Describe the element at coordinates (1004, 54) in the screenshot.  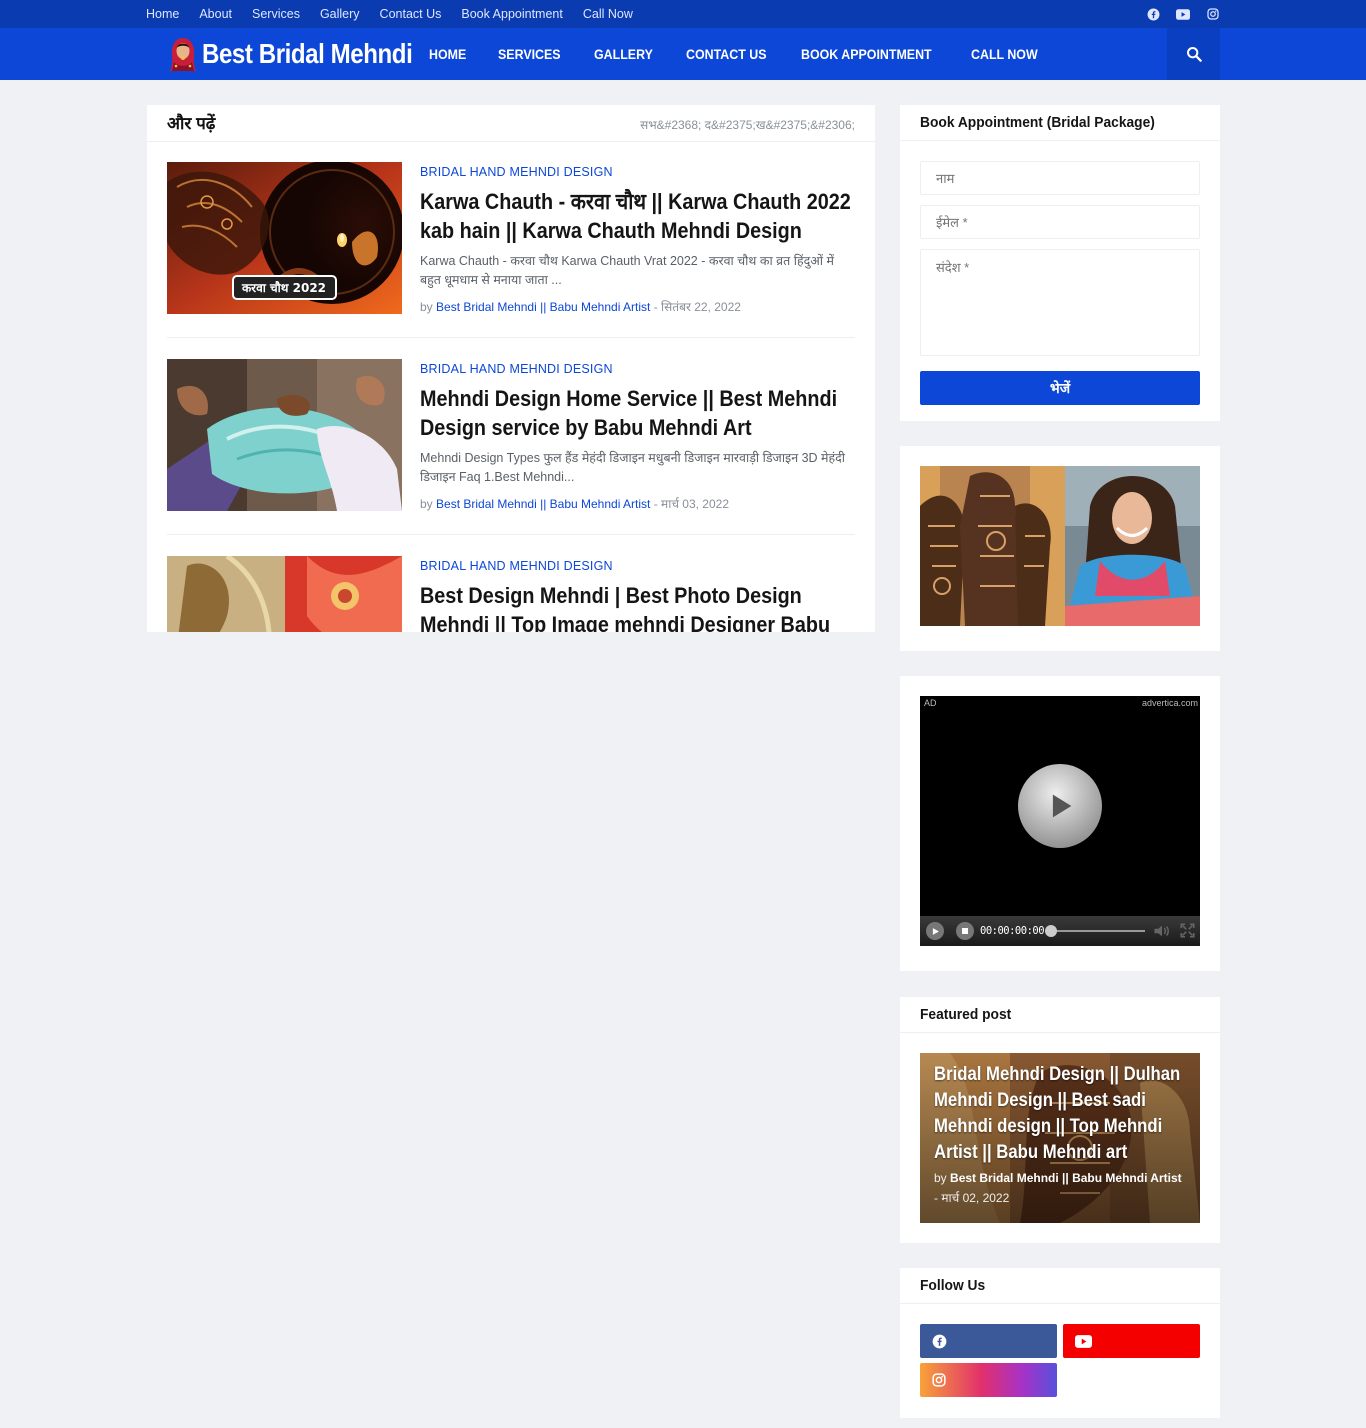
I see `nav-call-now: CALL NOW` at that location.